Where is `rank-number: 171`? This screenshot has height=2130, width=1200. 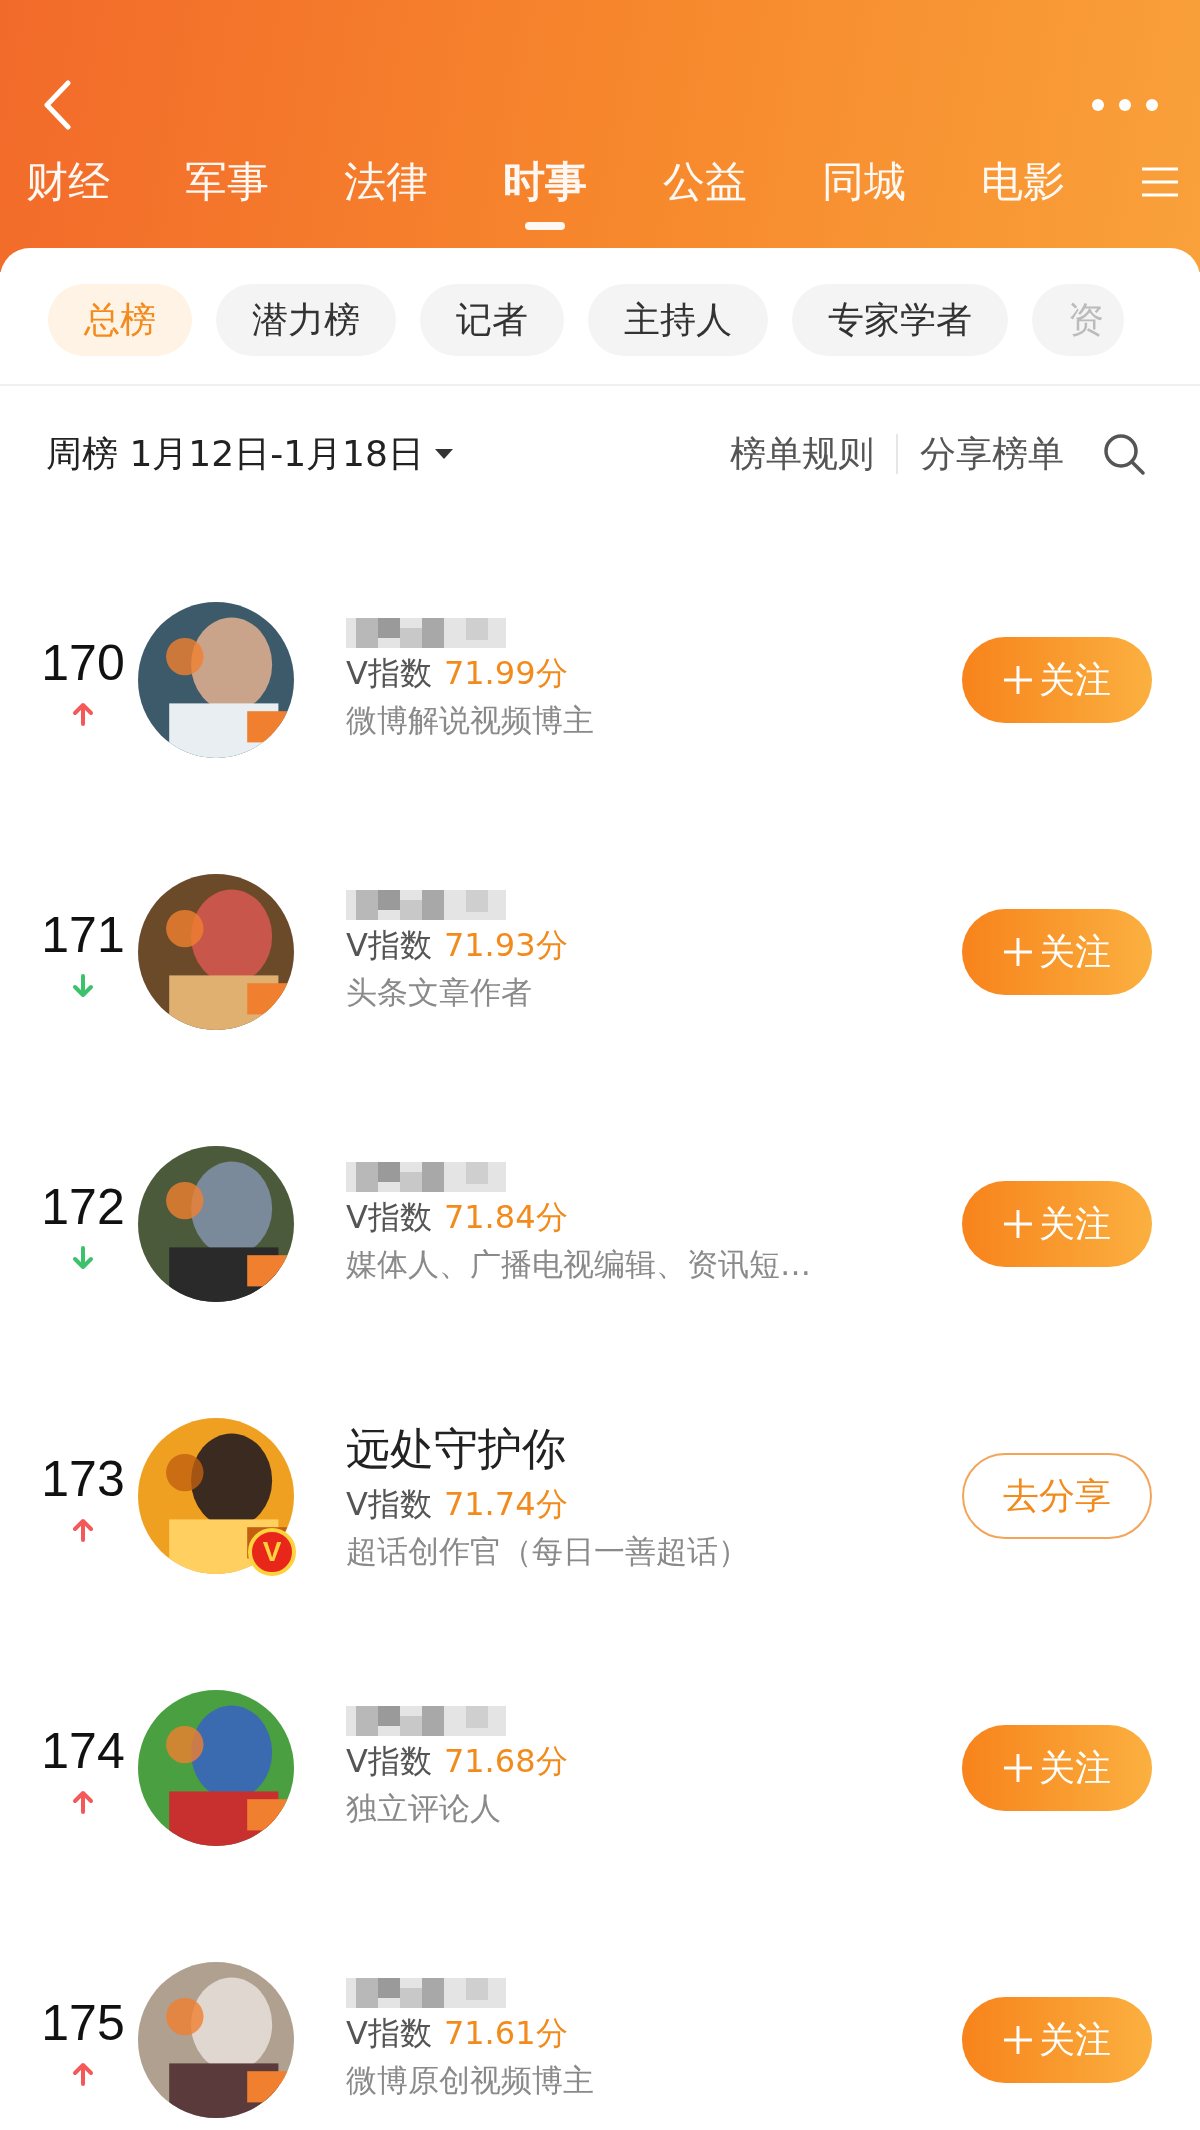 rank-number: 171 is located at coordinates (83, 935).